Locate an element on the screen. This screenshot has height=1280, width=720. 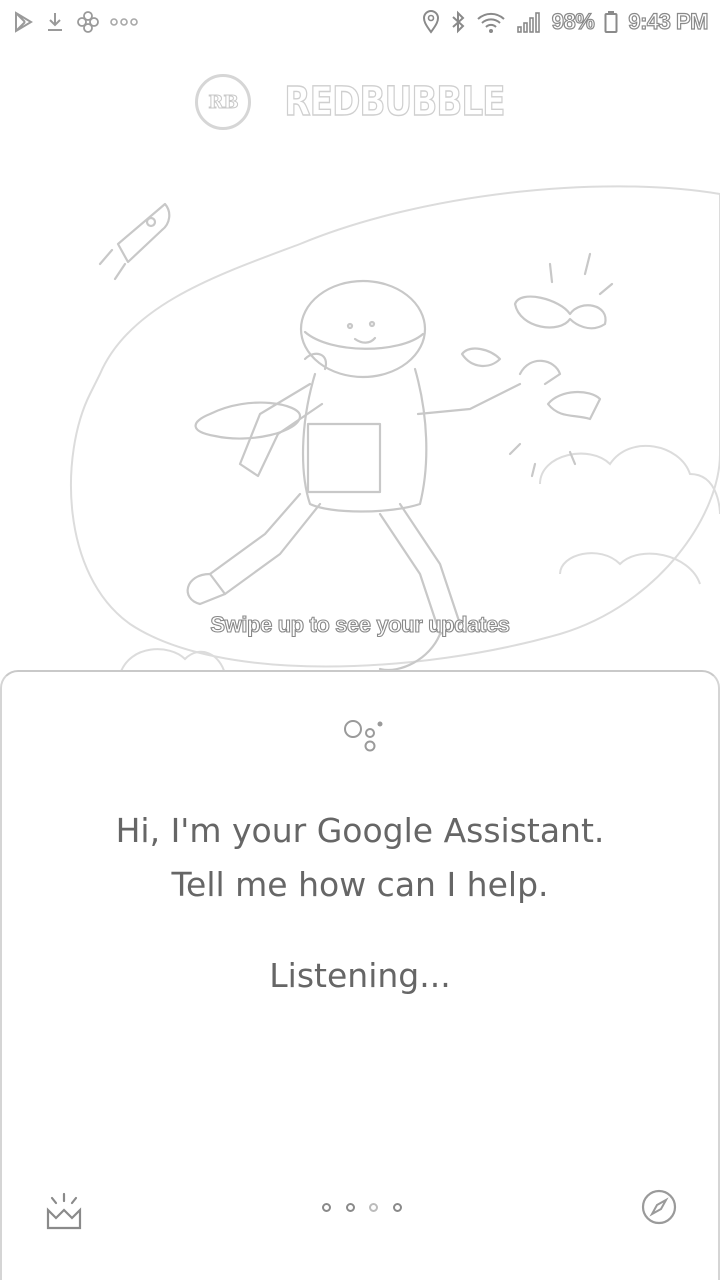
updates-tray-icon is located at coordinates (64, 1211).